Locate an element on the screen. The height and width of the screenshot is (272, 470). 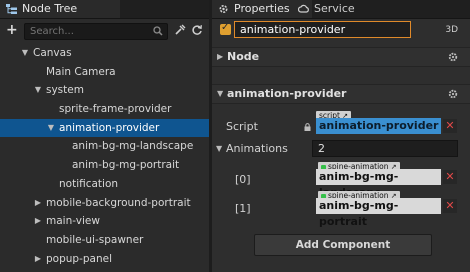
tree-node: anim-bg-mg-landscape is located at coordinates (104, 146).